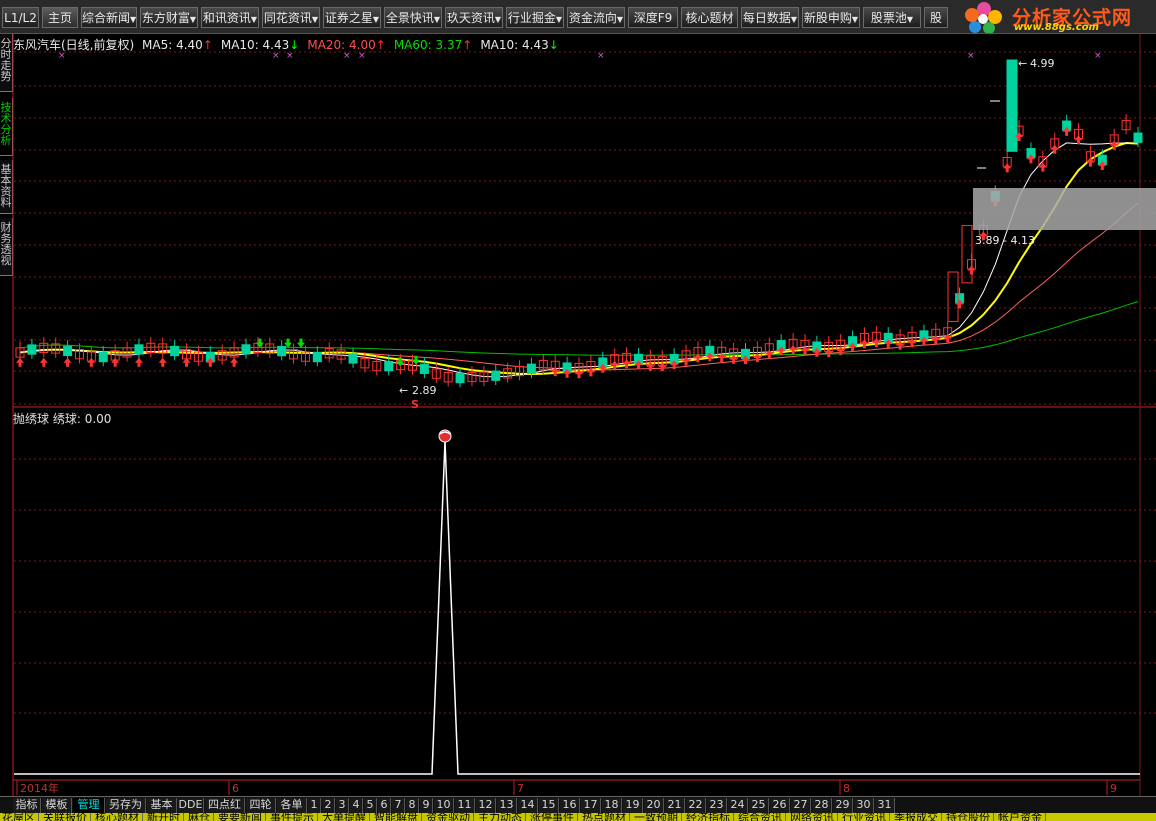  Describe the element at coordinates (570, 805) in the screenshot. I see `bottom-day-tab: 16` at that location.